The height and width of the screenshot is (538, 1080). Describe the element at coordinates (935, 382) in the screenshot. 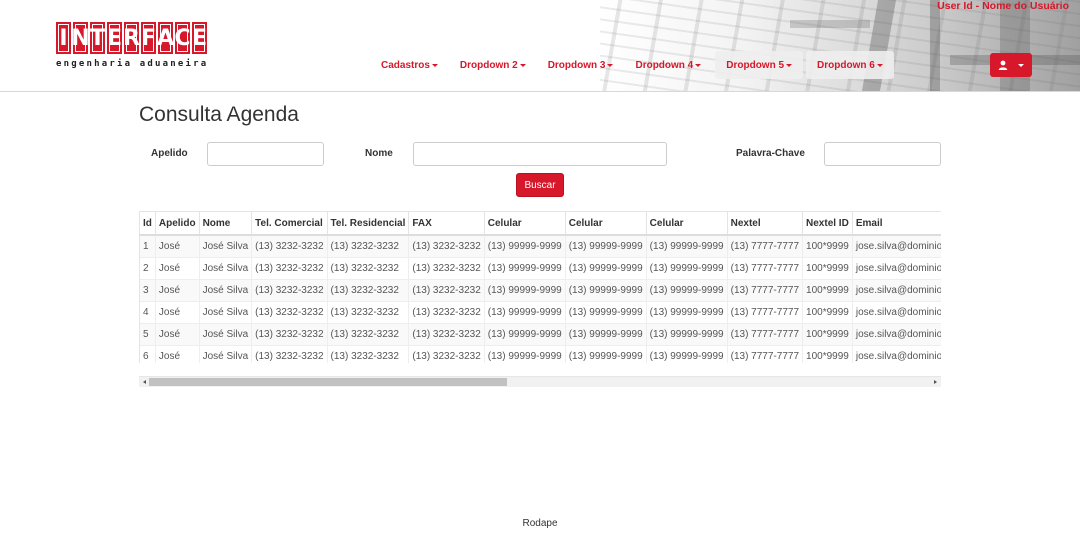

I see `scroll-right-arrow-icon` at that location.